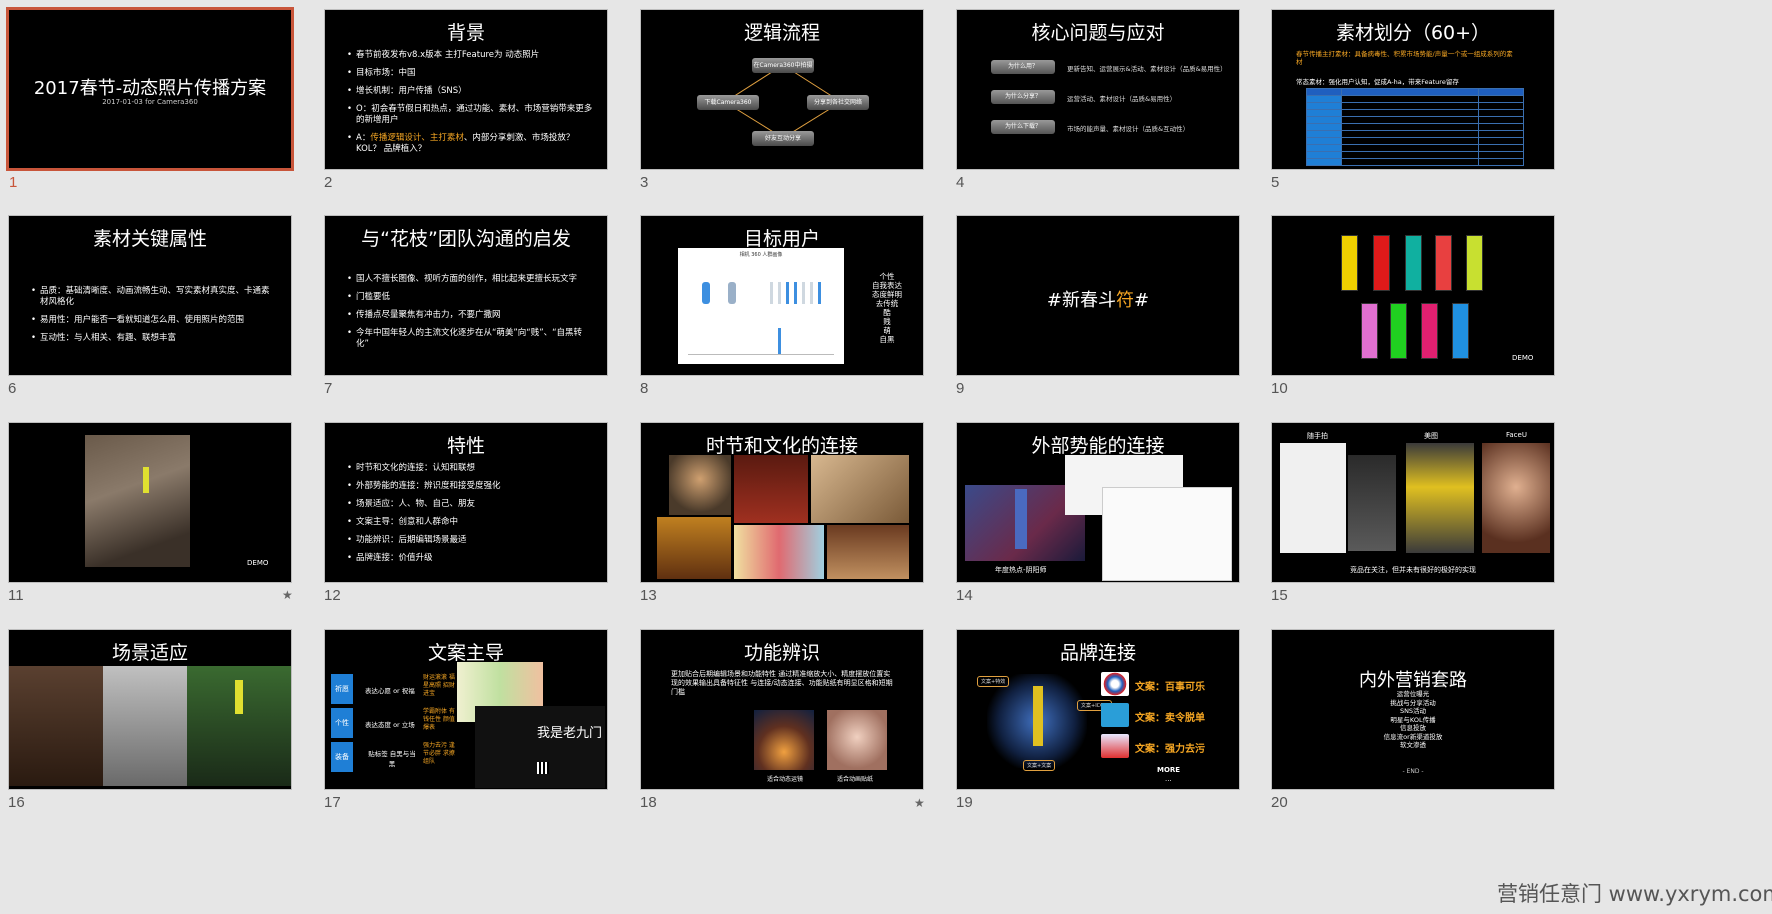  What do you see at coordinates (887, 312) in the screenshot?
I see `tag: 酷` at bounding box center [887, 312].